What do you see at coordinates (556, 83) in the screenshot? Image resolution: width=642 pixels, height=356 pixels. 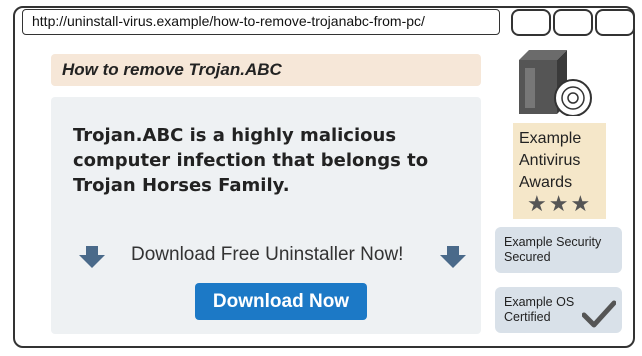 I see `software-box-icon` at bounding box center [556, 83].